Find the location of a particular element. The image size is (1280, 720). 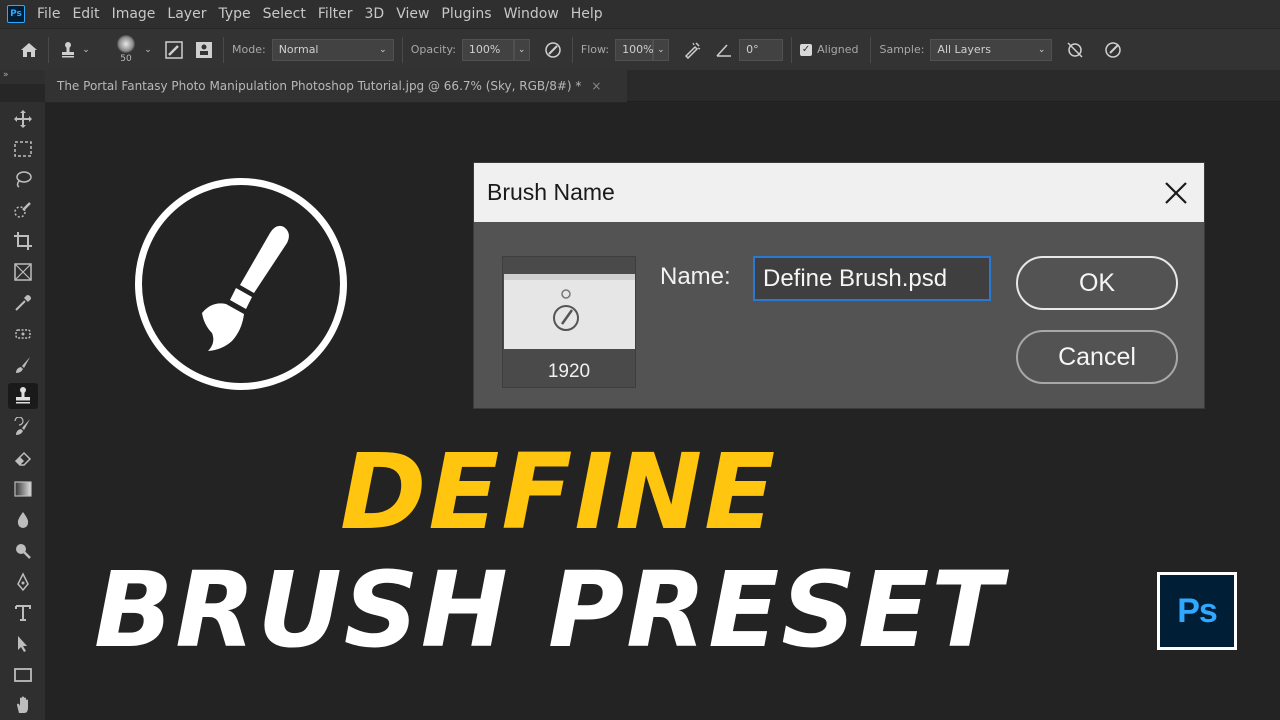

opacity-value: 100% is located at coordinates (484, 49).